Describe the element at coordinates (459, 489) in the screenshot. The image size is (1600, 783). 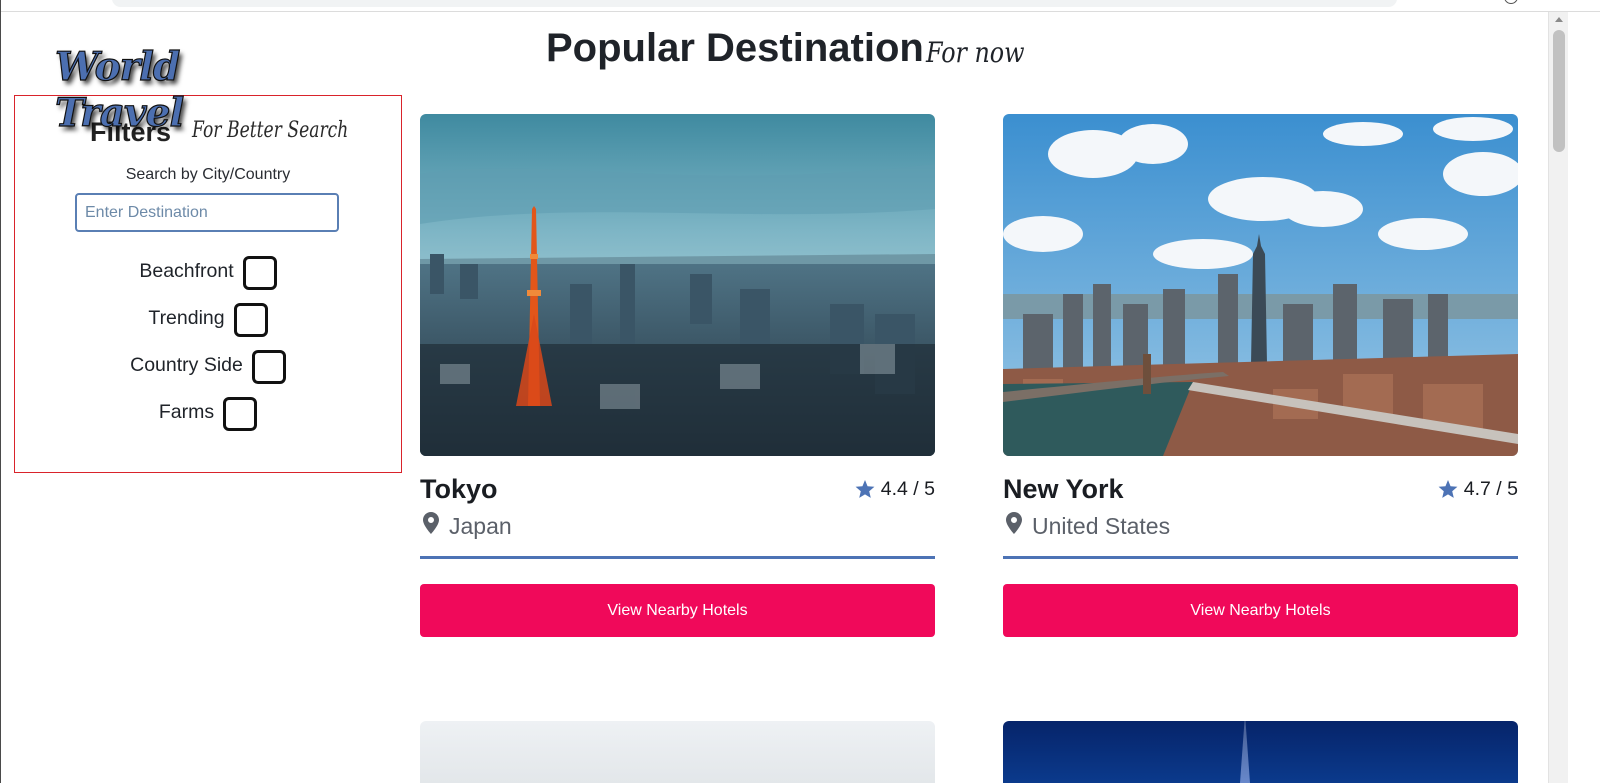
I see `destination-title: Tokyo` at that location.